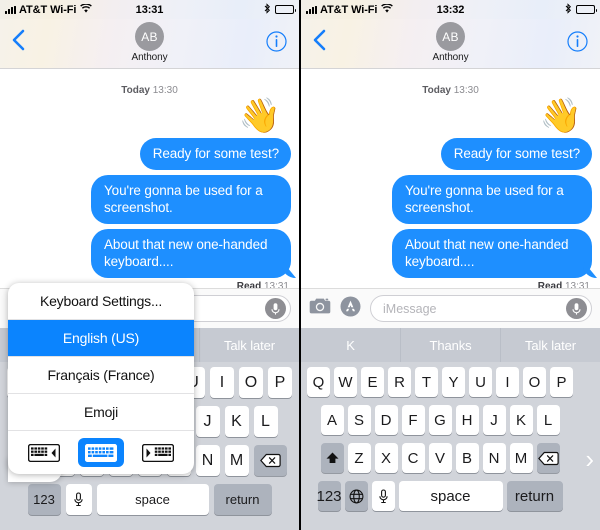  I want to click on camera-icon, so click(320, 308).